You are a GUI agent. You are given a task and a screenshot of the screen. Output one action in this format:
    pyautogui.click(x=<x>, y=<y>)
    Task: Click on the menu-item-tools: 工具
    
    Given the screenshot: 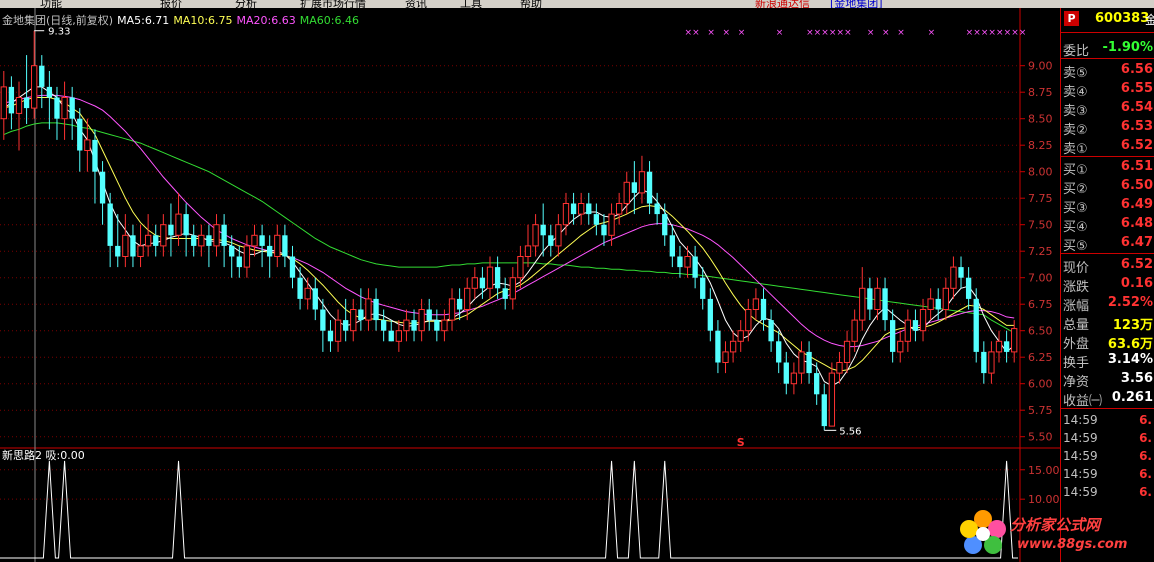 What is the action you would take?
    pyautogui.click(x=471, y=4)
    